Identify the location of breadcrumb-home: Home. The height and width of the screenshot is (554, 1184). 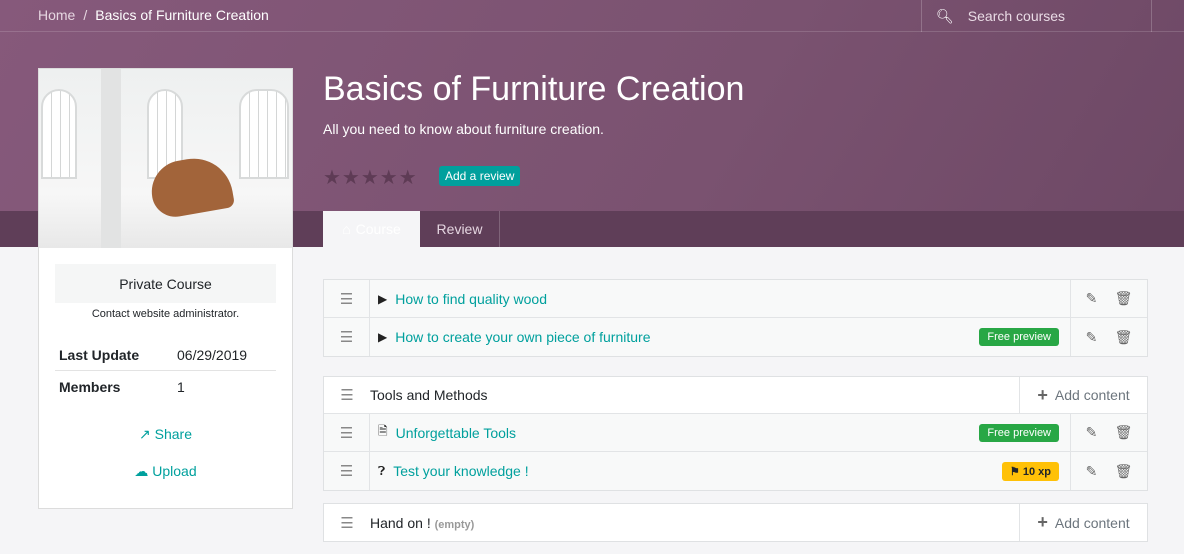
(56, 15).